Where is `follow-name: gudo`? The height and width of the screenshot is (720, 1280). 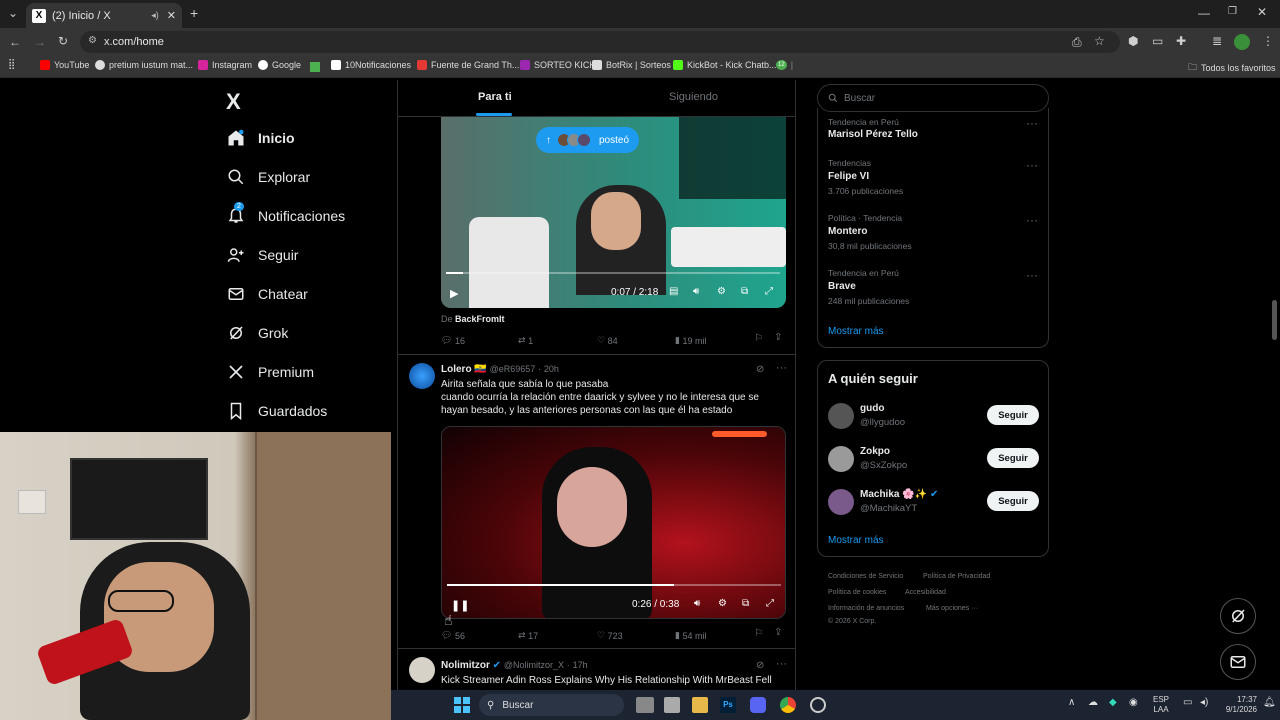 follow-name: gudo is located at coordinates (872, 408).